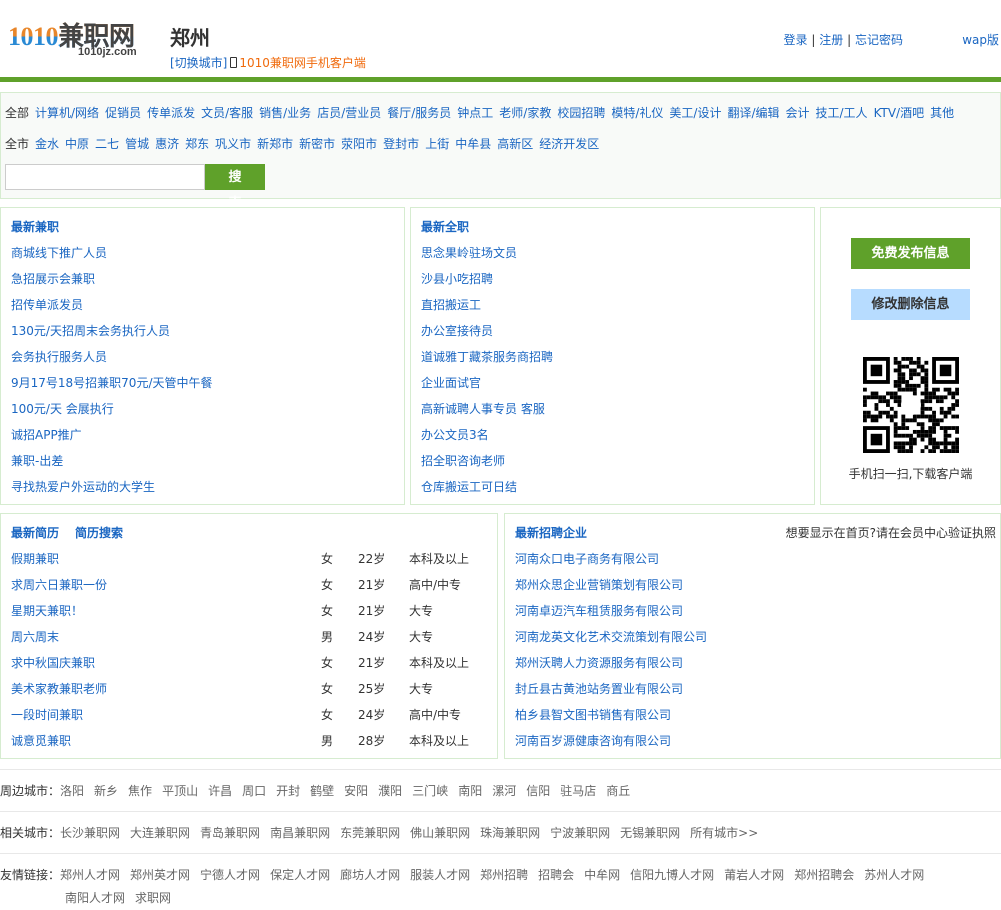 Image resolution: width=1001 pixels, height=910 pixels. I want to click on parttime-job-link: 9月17号18号招兼职70元/天管中午餐, so click(112, 383).